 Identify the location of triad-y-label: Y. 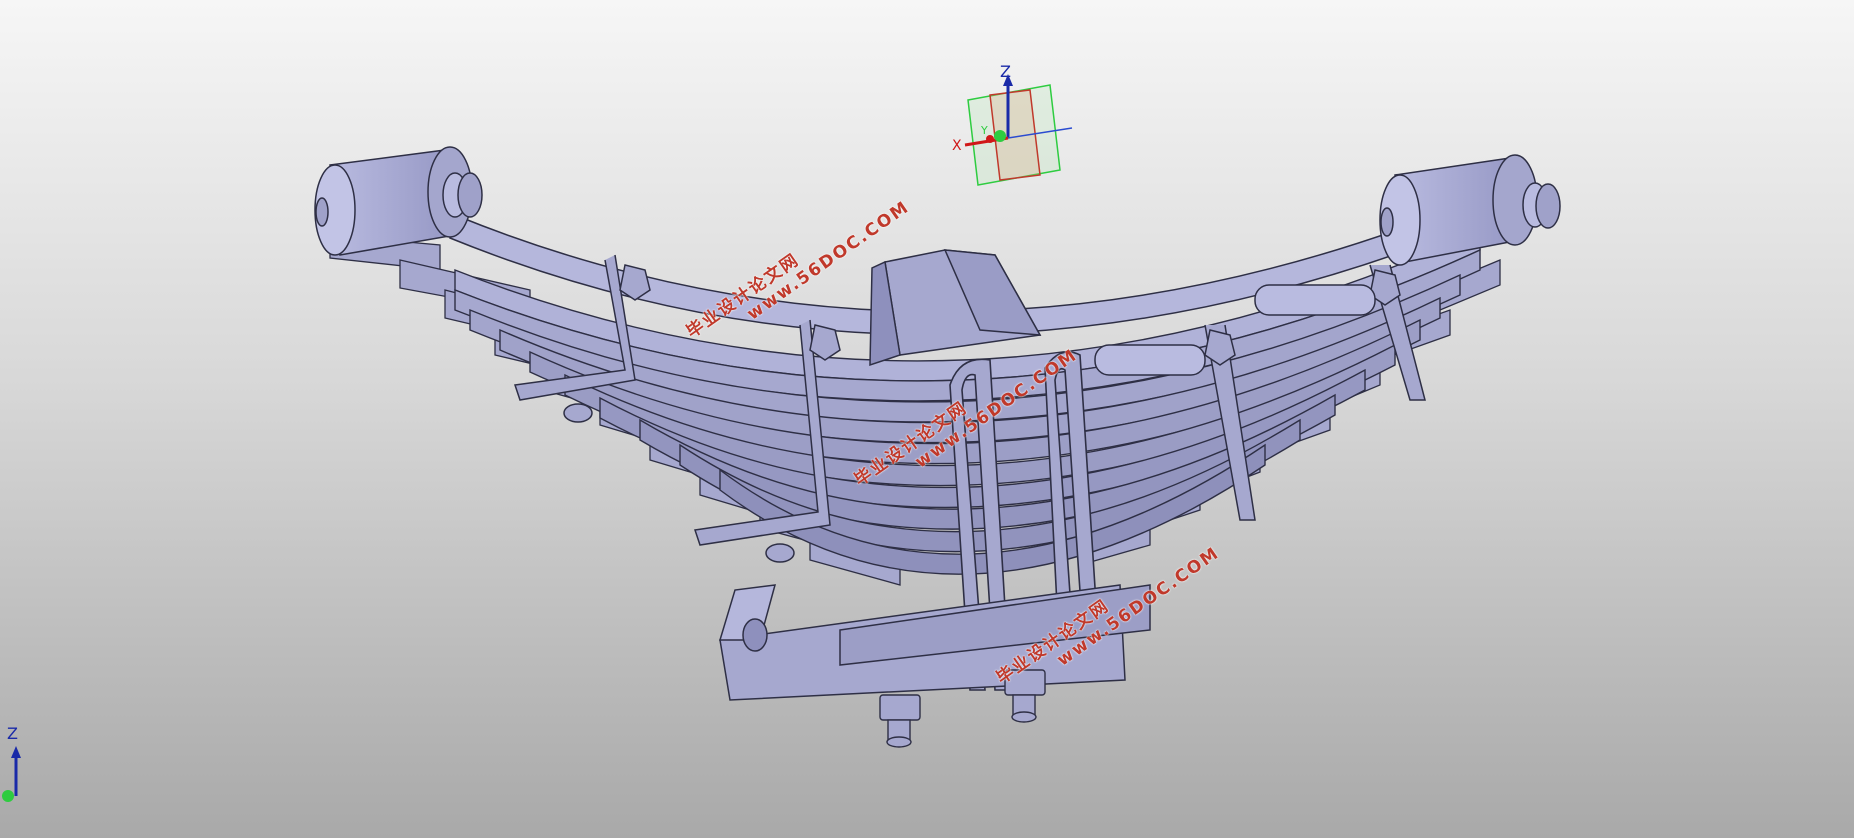
(984, 130).